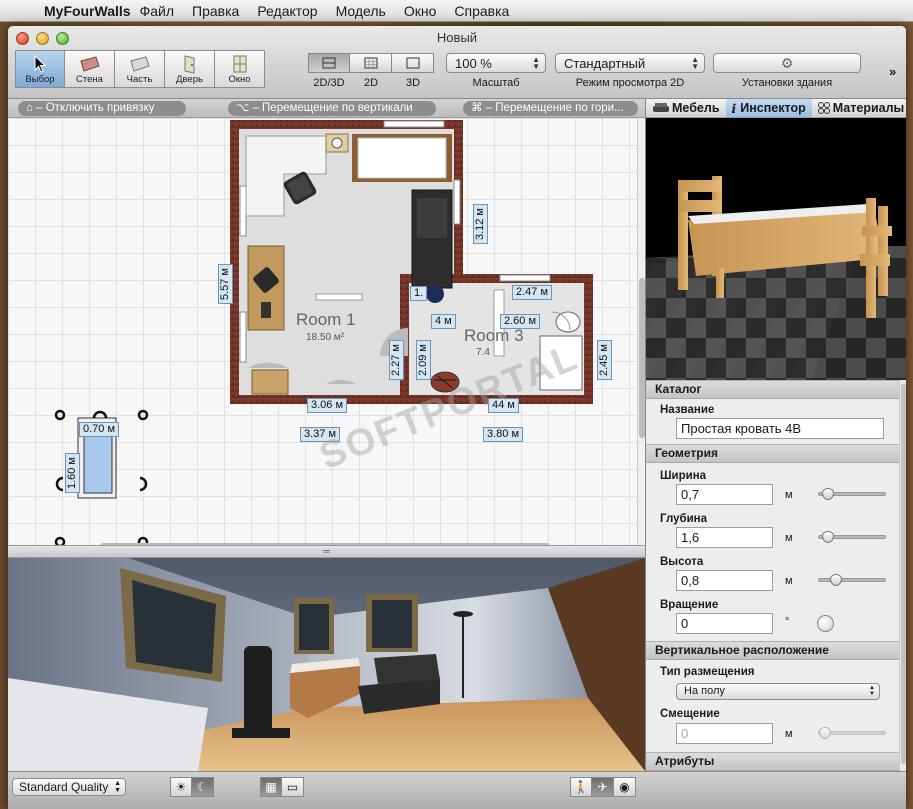 This screenshot has width=913, height=809. I want to click on rotation-field: 0, so click(724, 623).